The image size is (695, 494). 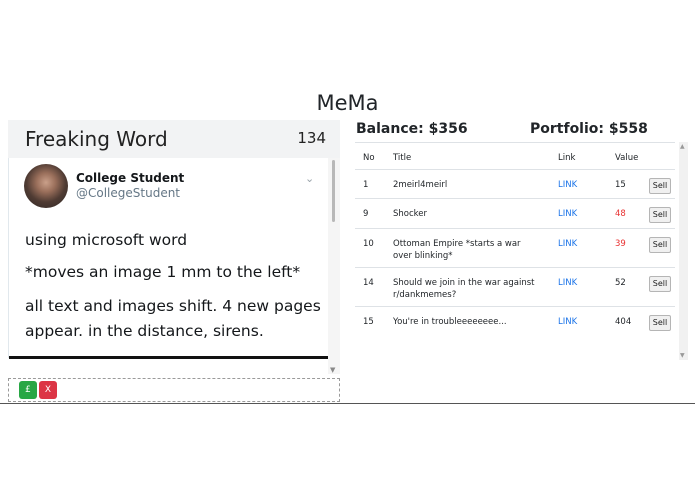 I want to click on tweet-text-line: *moves an image 1 mm to the left*, so click(x=163, y=272).